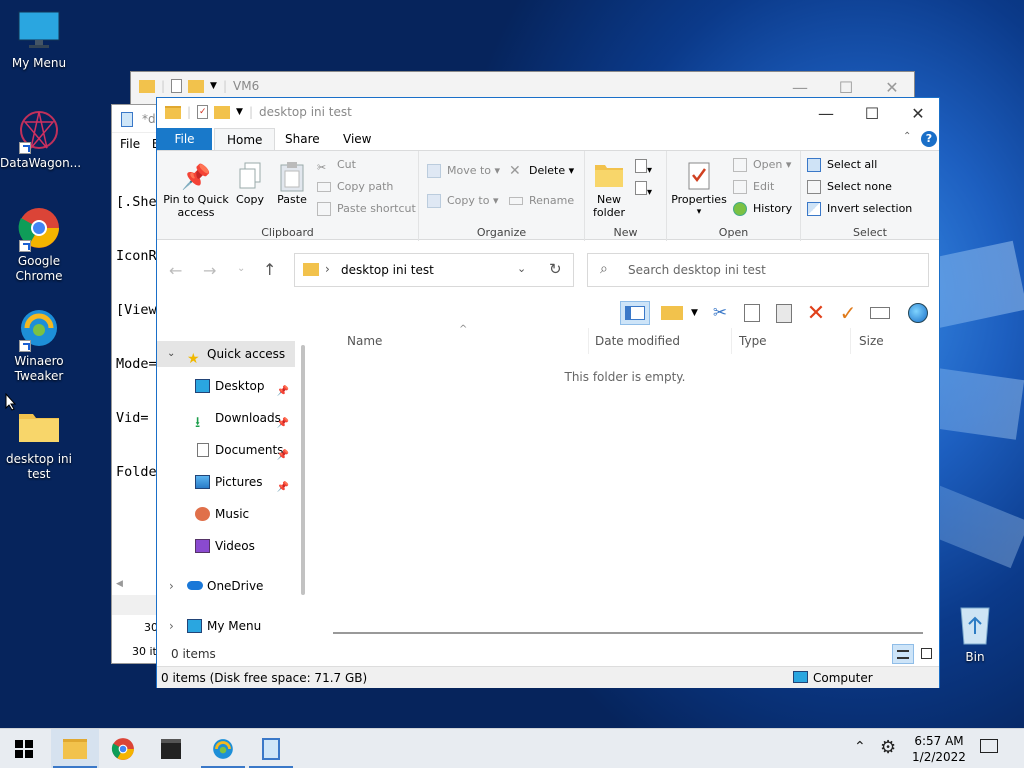  What do you see at coordinates (848, 313) in the screenshot?
I see `properties-toolbar-button: ✓` at bounding box center [848, 313].